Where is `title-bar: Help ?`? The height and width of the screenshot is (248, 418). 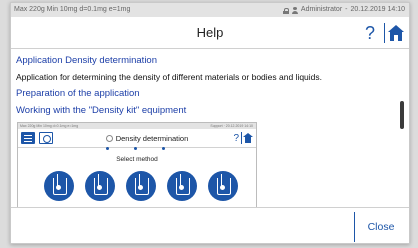
title-bar: Help ? is located at coordinates (210, 33).